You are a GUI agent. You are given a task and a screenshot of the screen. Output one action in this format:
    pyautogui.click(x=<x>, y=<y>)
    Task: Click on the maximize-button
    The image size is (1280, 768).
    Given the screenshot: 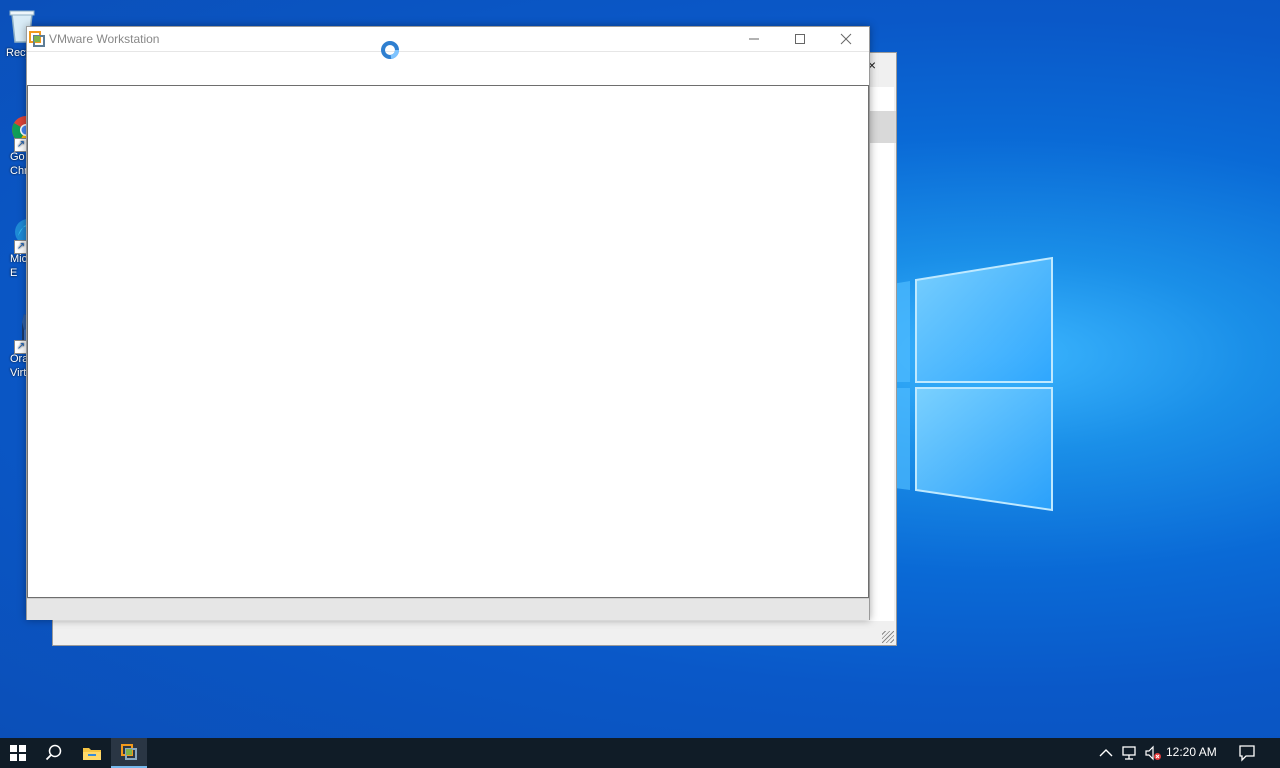 What is the action you would take?
    pyautogui.click(x=800, y=39)
    